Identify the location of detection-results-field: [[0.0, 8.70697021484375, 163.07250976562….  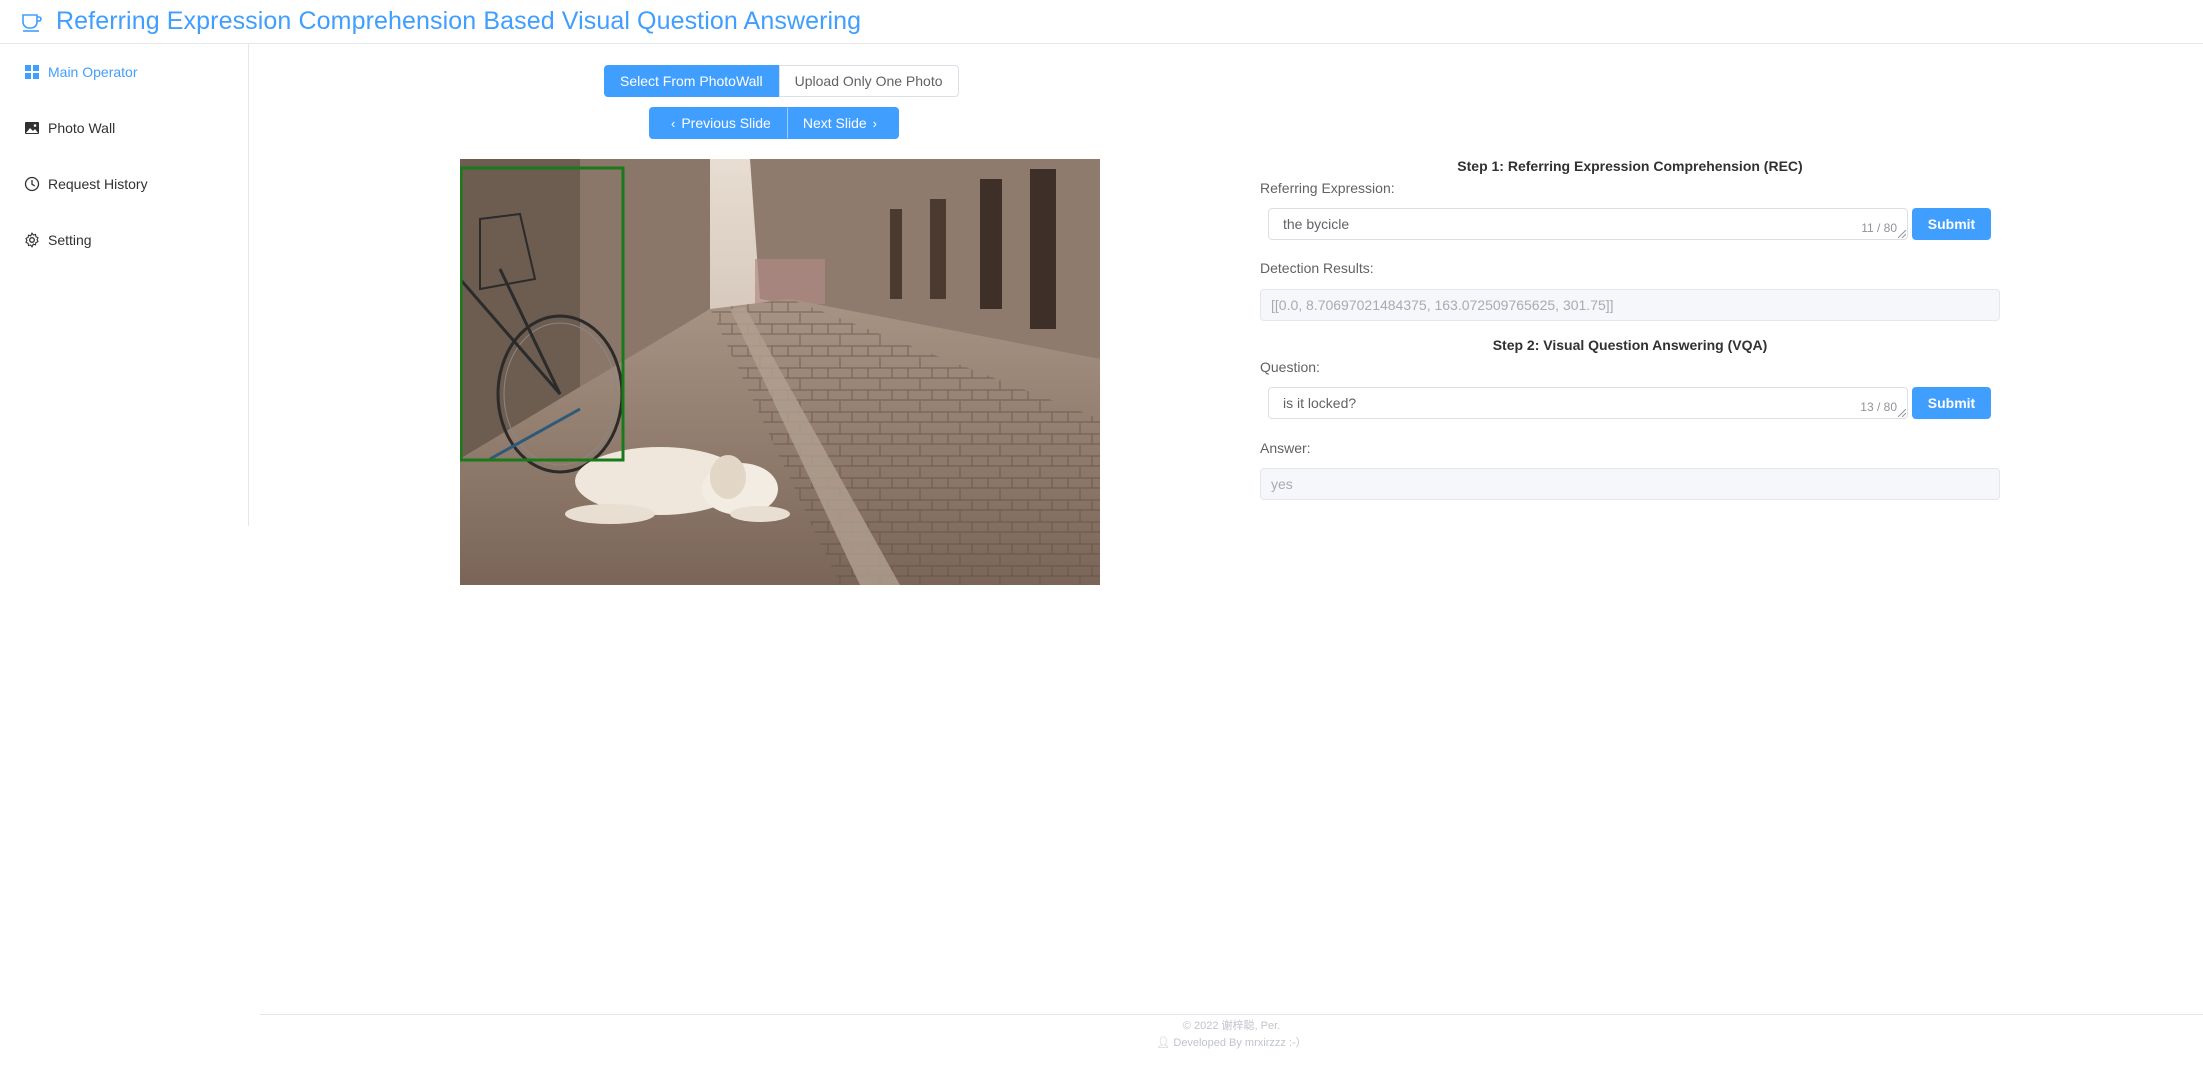
(1630, 305).